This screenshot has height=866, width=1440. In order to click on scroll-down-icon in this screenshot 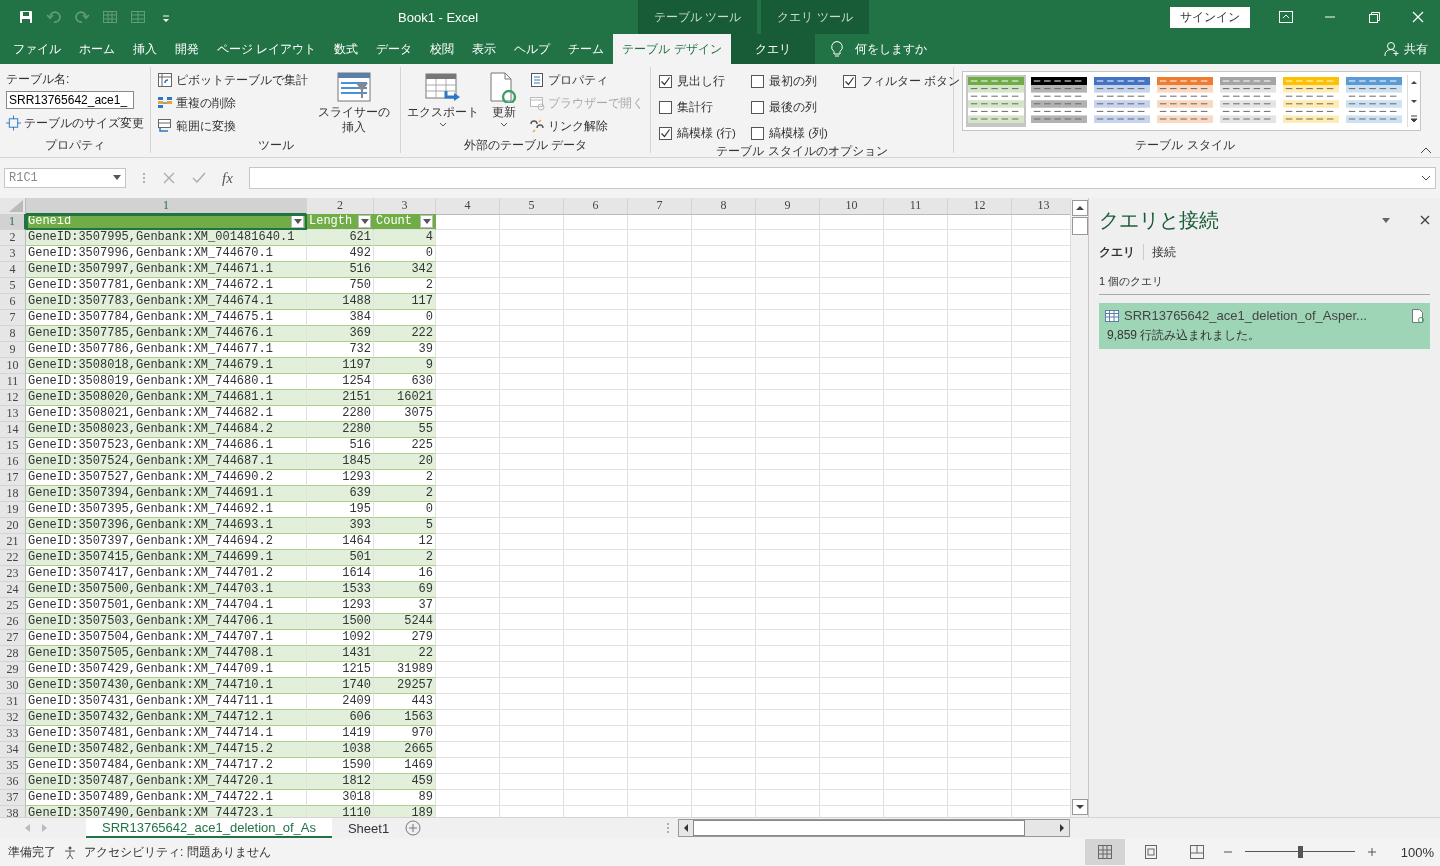, I will do `click(1079, 807)`.